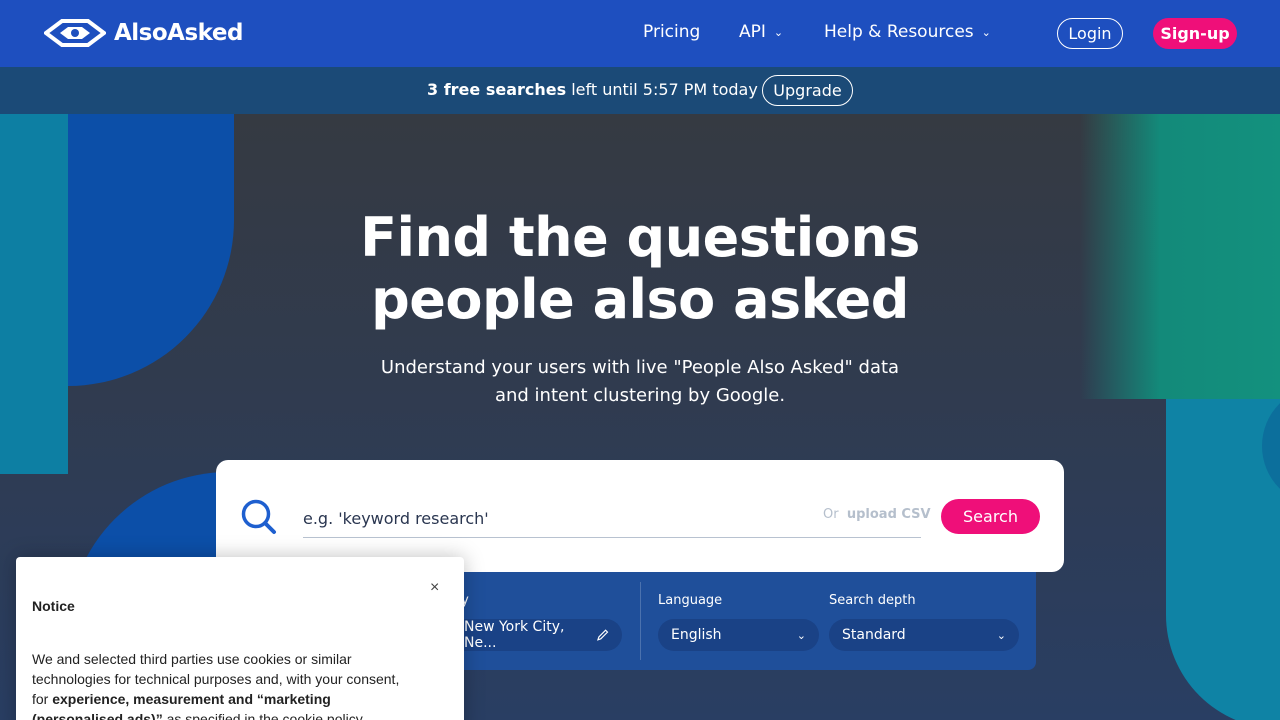  Describe the element at coordinates (990, 516) in the screenshot. I see `search-button: Search` at that location.